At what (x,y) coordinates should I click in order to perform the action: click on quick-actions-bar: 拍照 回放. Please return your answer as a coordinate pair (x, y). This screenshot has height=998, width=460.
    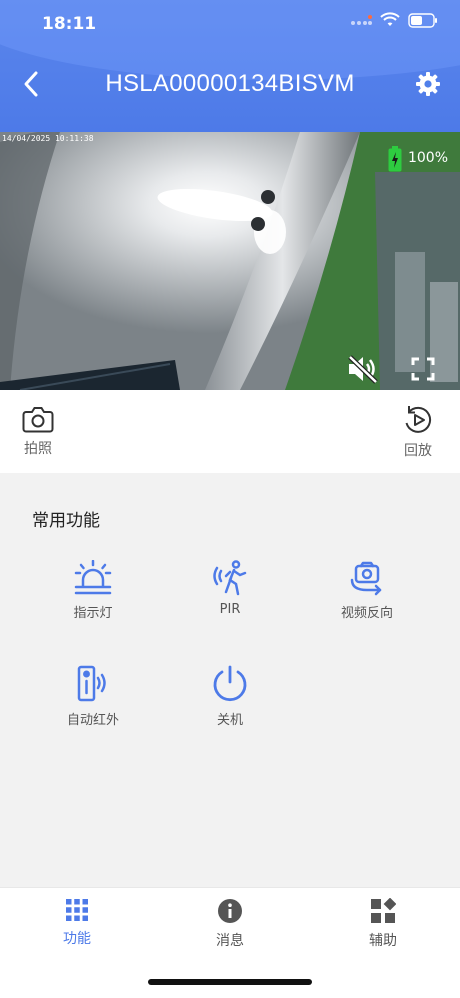
    Looking at the image, I should click on (230, 431).